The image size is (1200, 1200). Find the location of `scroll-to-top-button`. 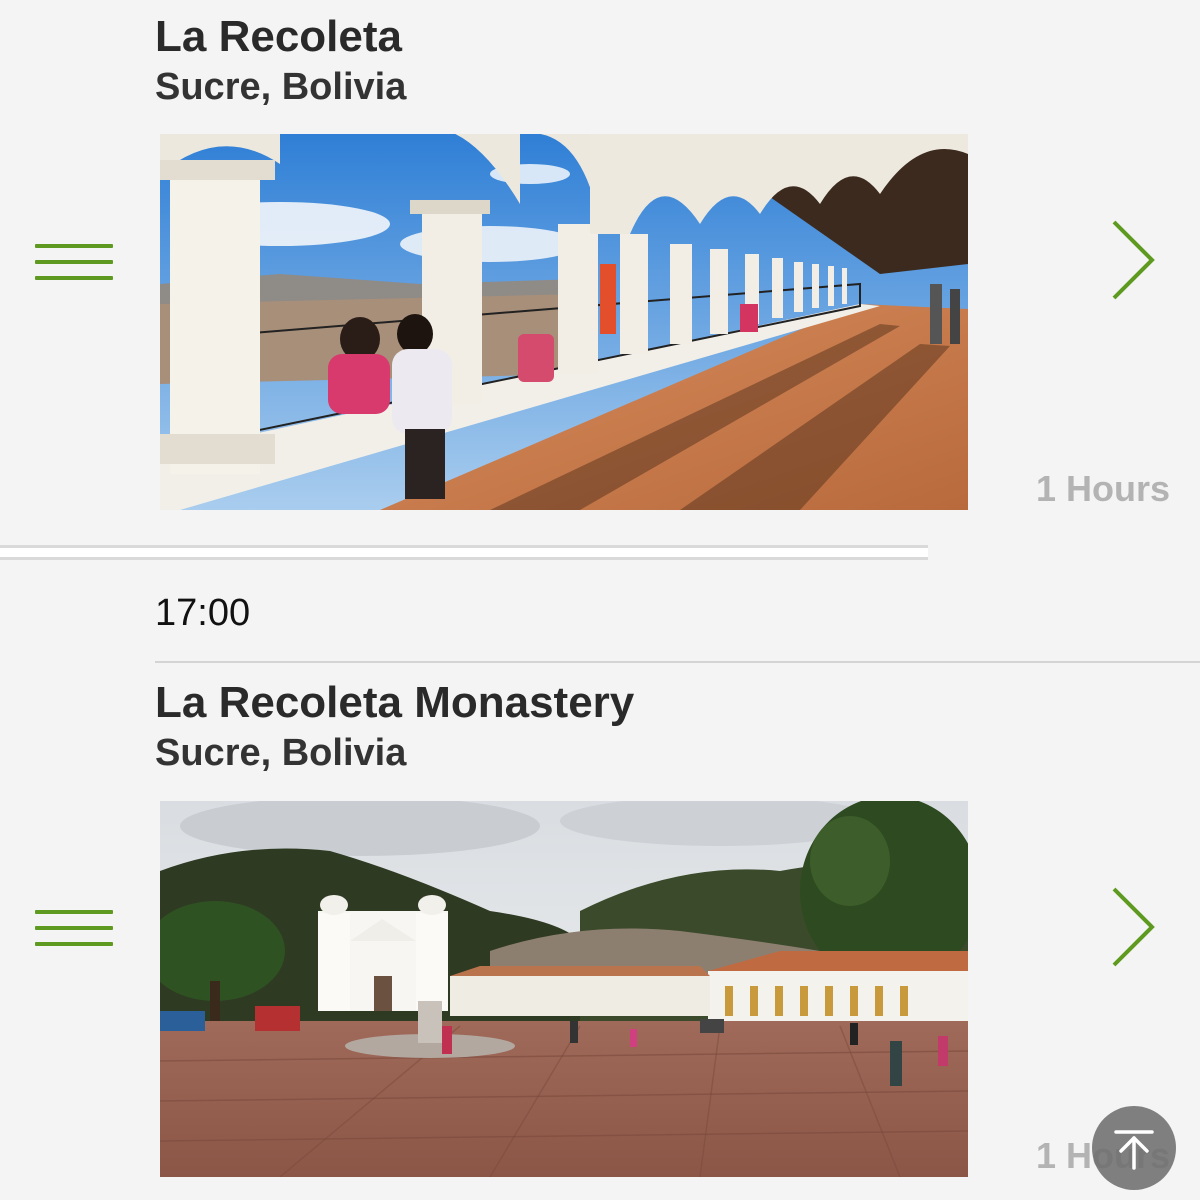

scroll-to-top-button is located at coordinates (1134, 1148).